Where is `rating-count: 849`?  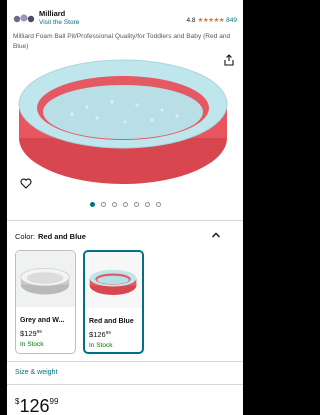
rating-count: 849 is located at coordinates (231, 20).